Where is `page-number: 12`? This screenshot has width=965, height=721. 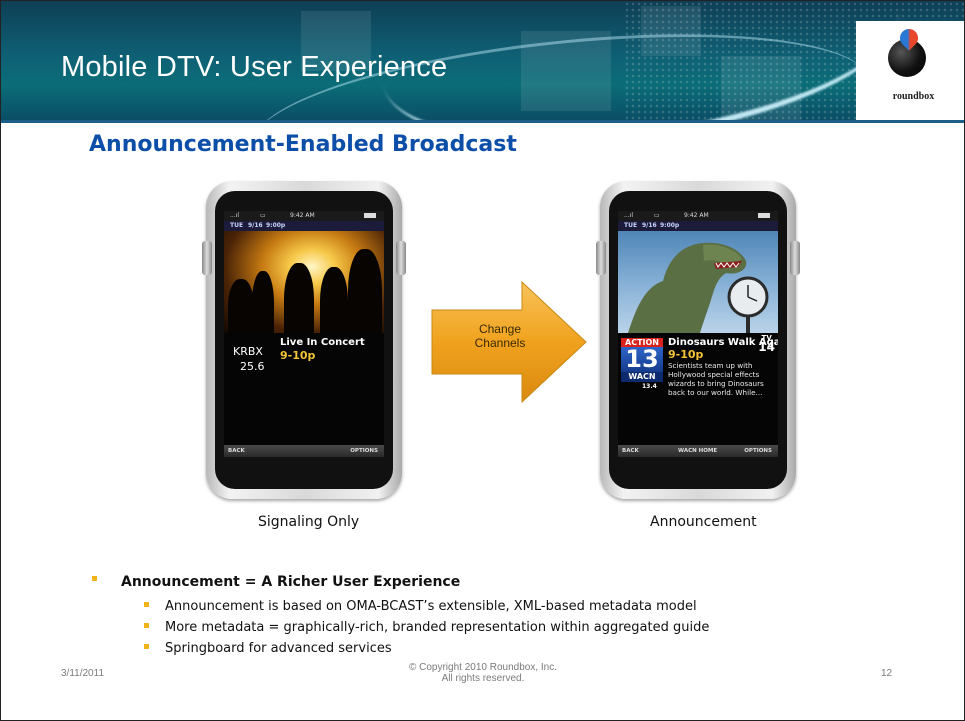
page-number: 12 is located at coordinates (887, 673).